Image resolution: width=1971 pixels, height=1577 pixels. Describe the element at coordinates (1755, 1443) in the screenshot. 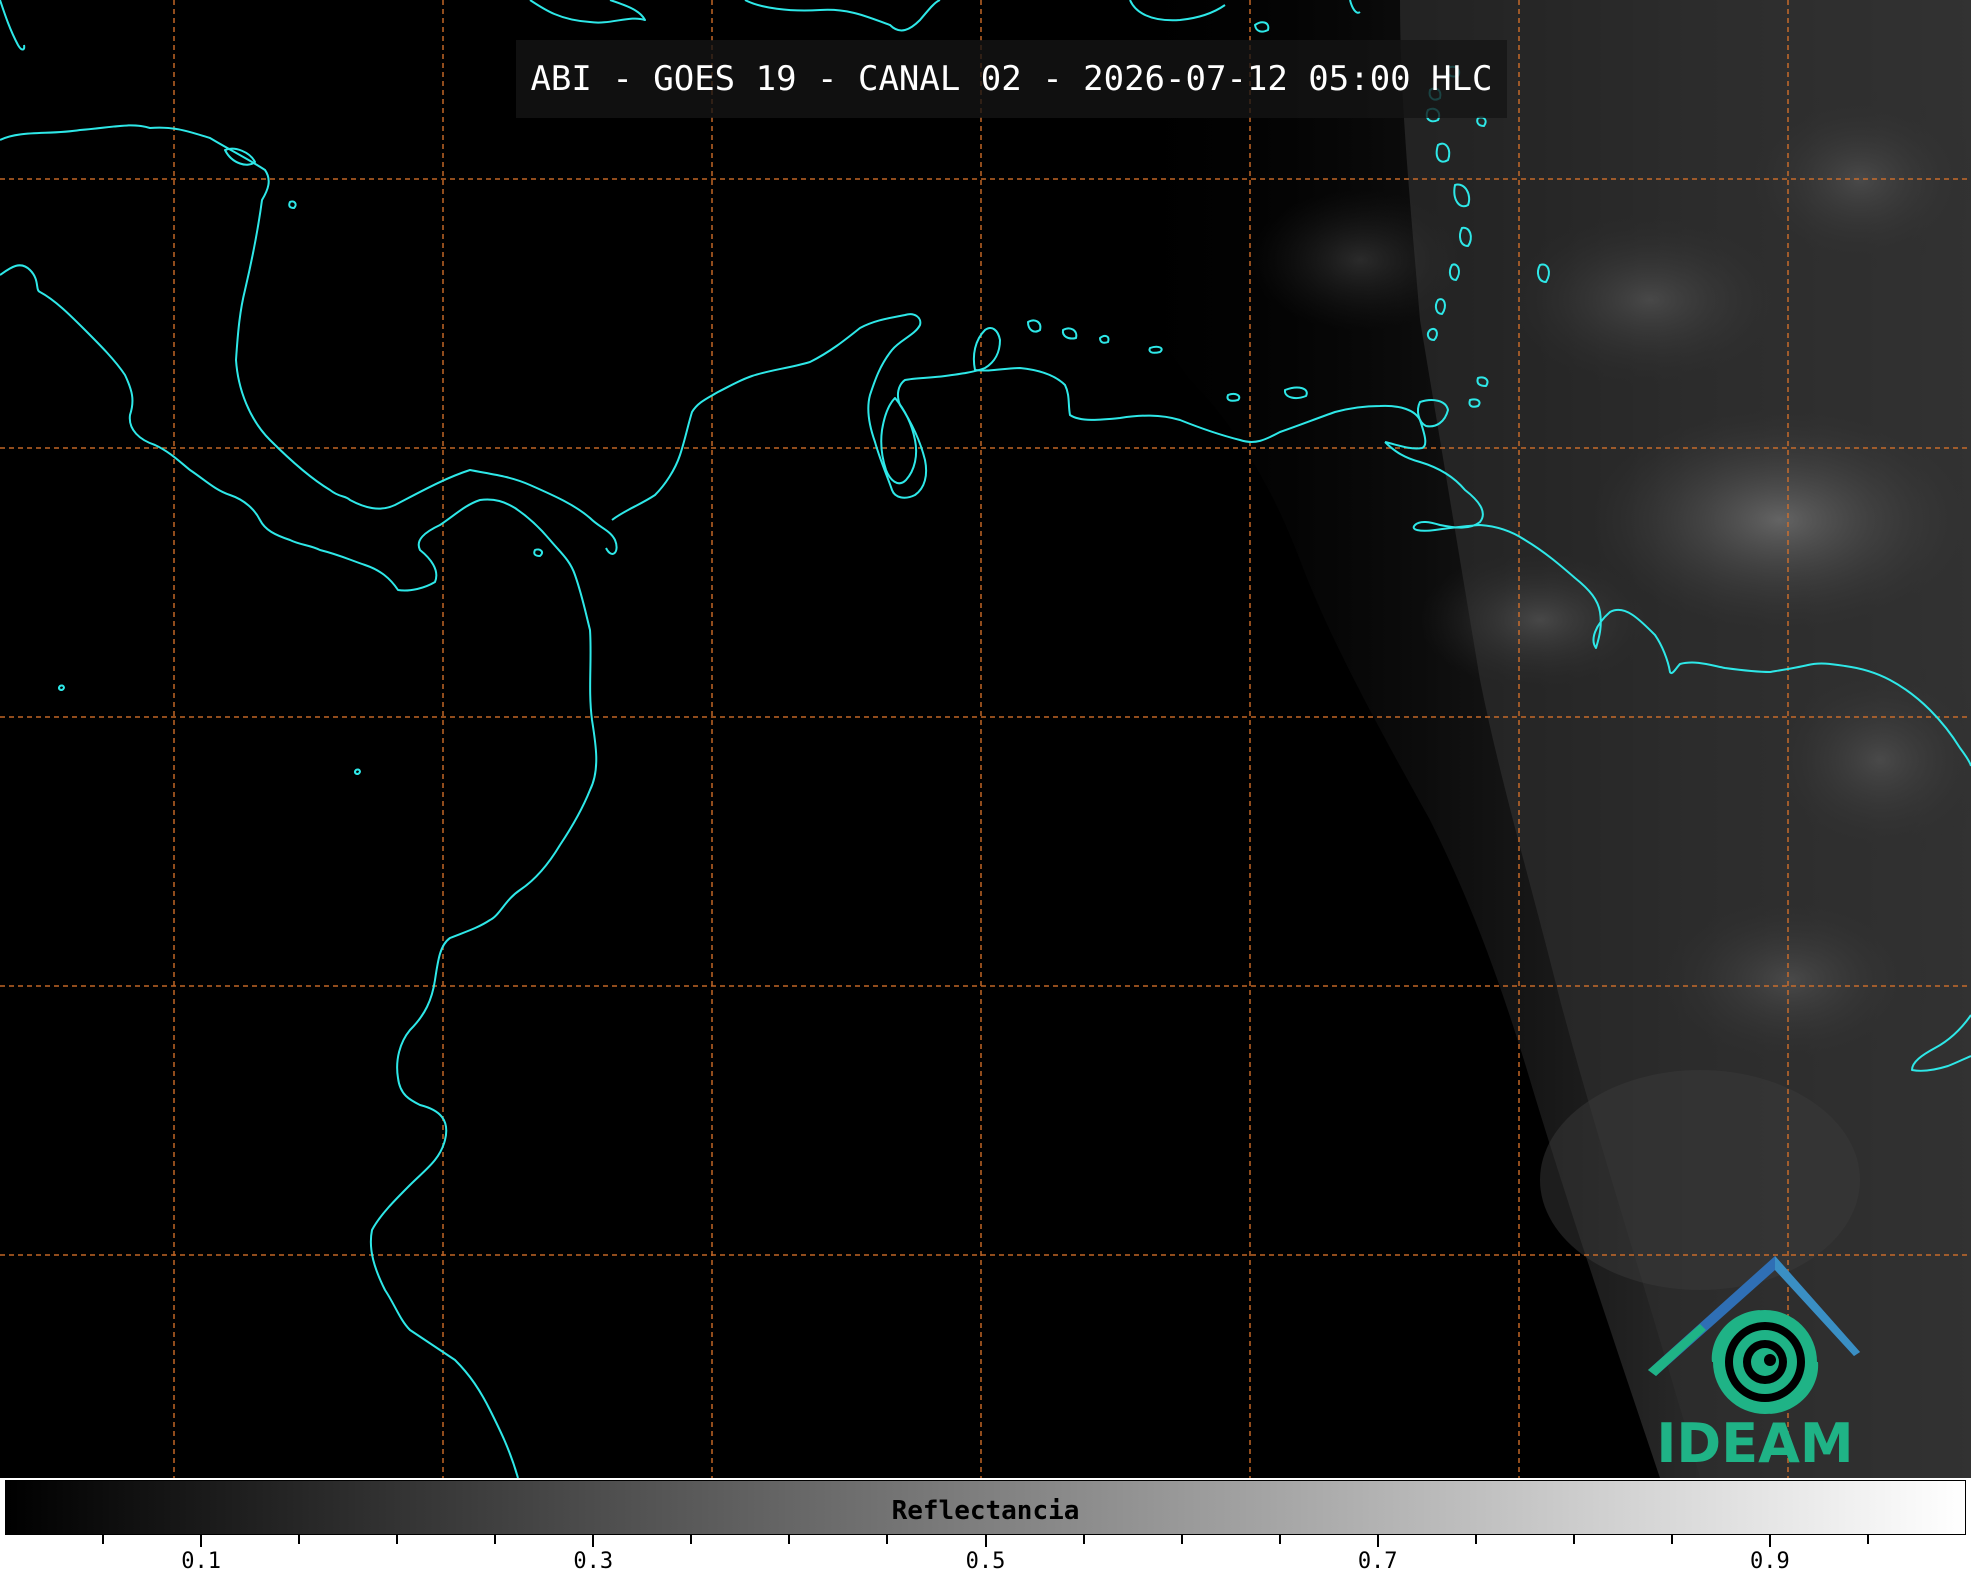

I see `ideam-logo-text: IDEAM` at that location.